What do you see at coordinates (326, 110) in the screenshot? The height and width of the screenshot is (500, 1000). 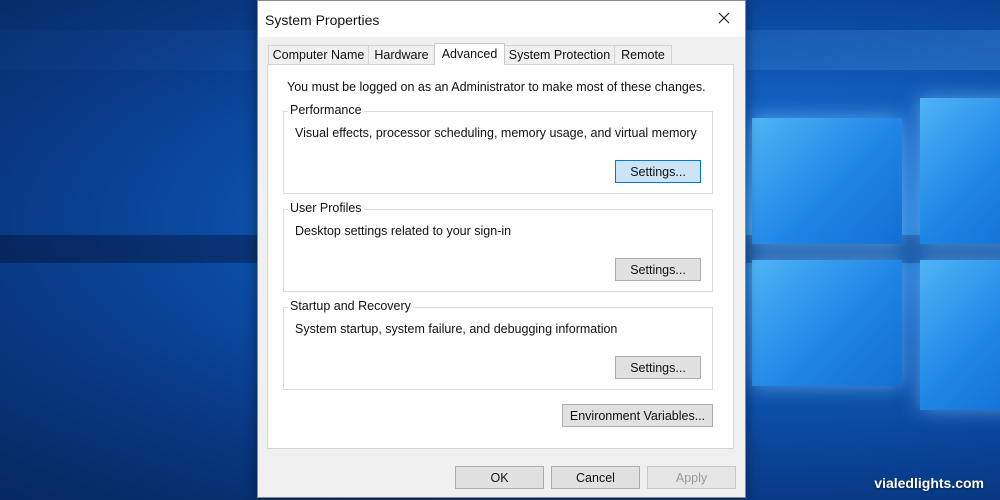 I see `performance-title: Performance` at bounding box center [326, 110].